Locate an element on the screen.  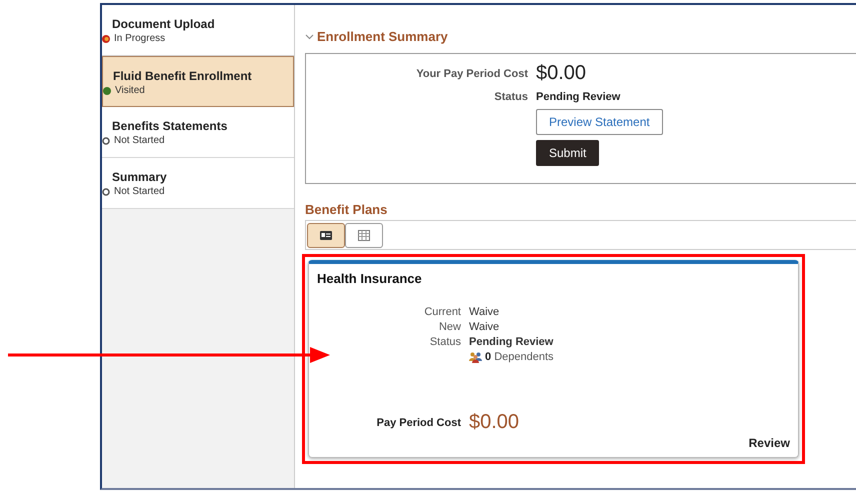
sidebar-item: Fluid Benefit Enrollment Visited is located at coordinates (198, 81).